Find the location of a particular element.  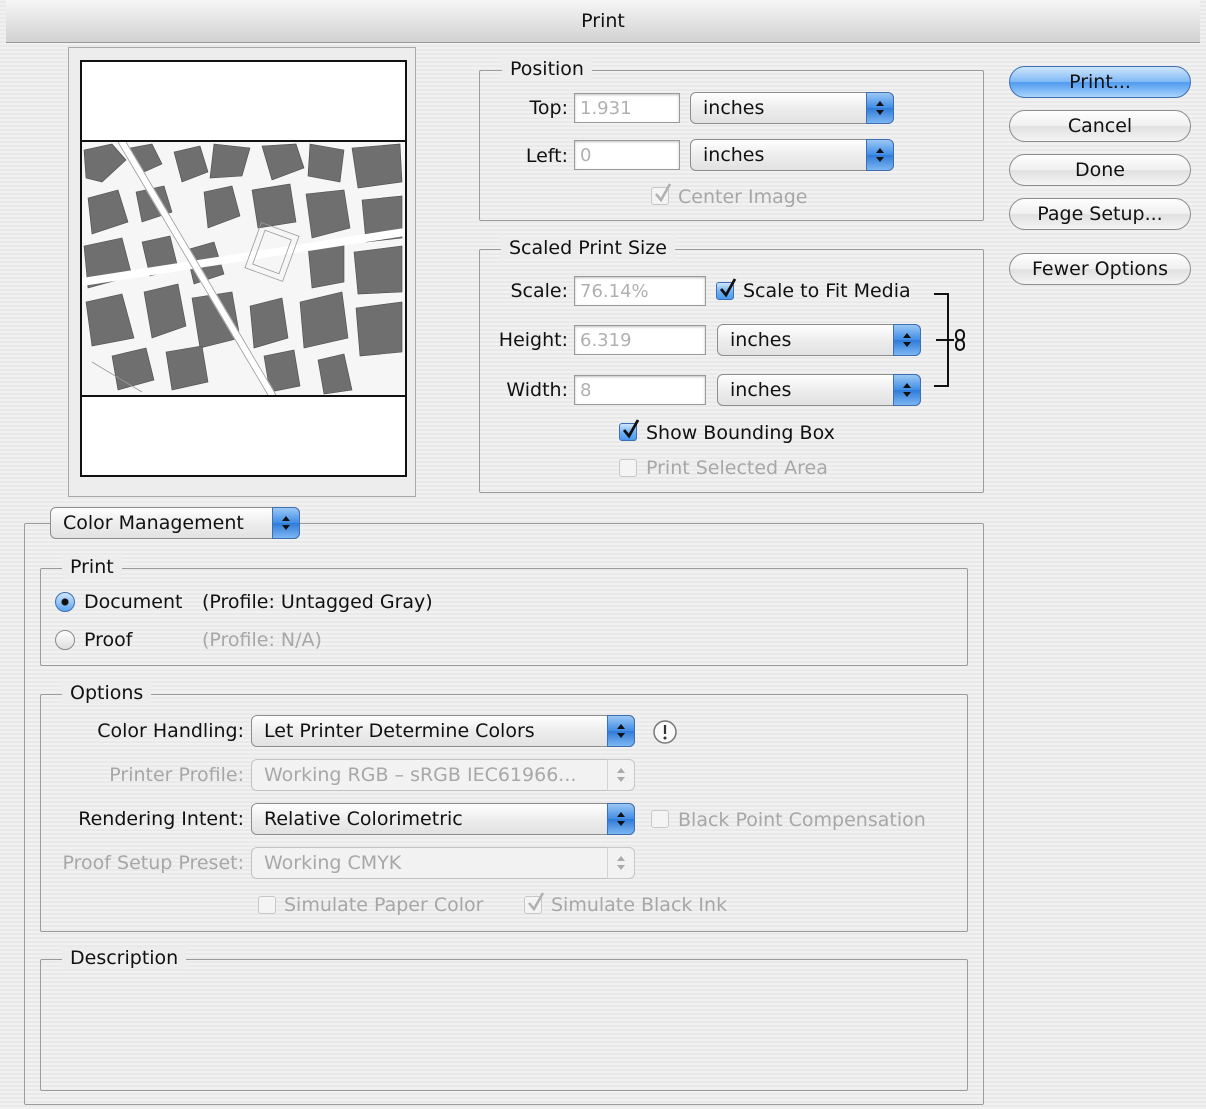

cancel-button: Cancel is located at coordinates (1100, 126).